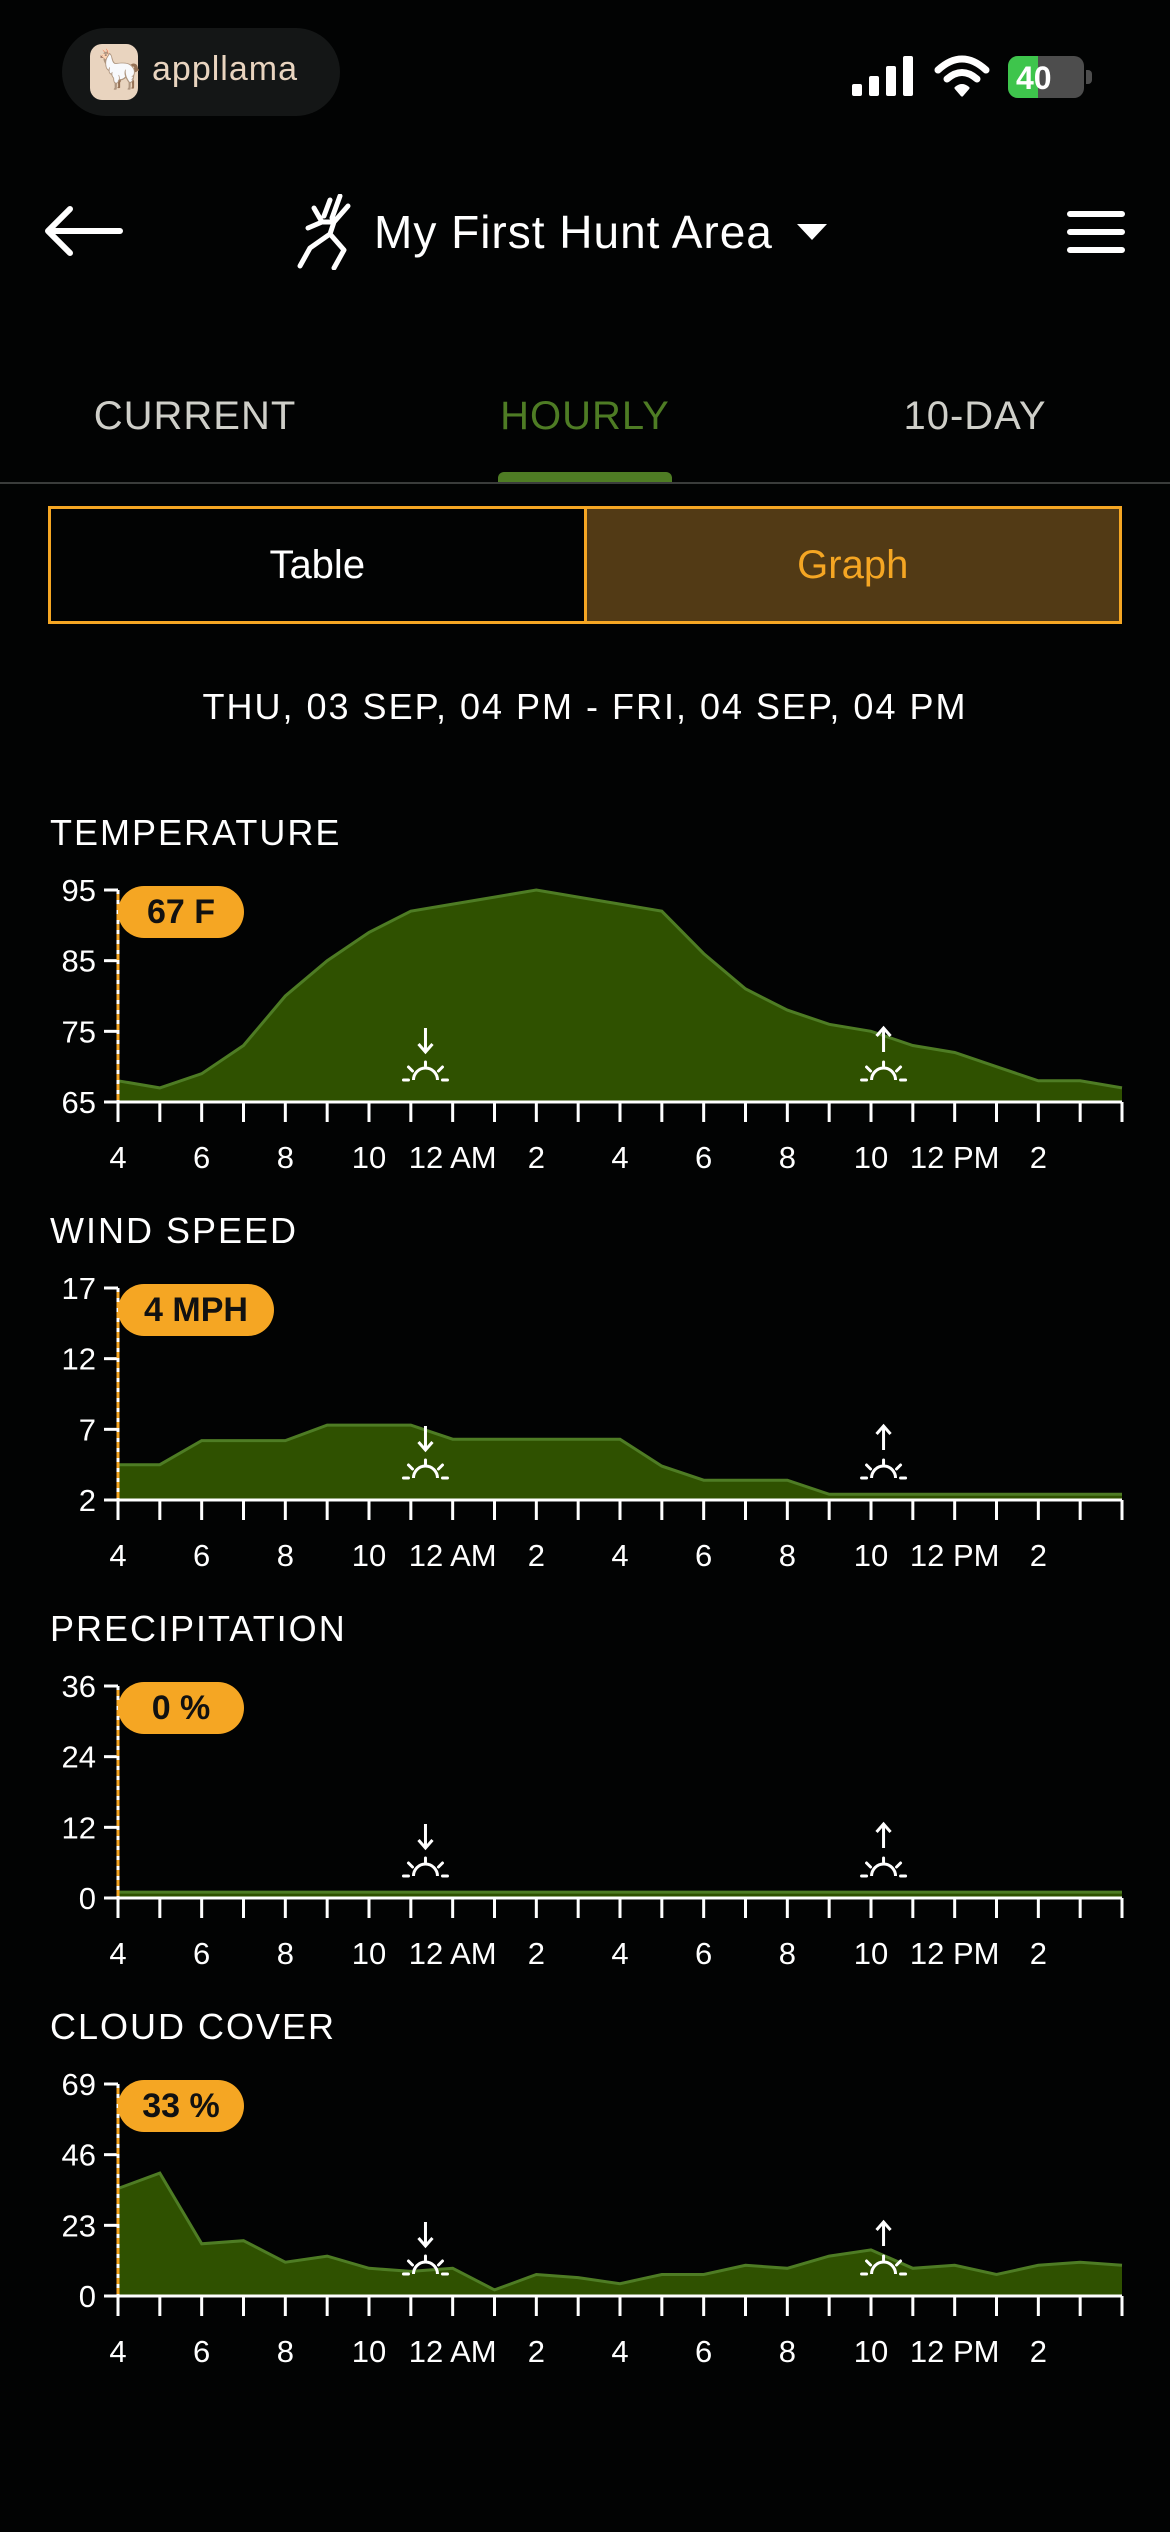 This screenshot has height=2532, width=1170. Describe the element at coordinates (79, 2084) in the screenshot. I see `y-tick-label: 69` at that location.